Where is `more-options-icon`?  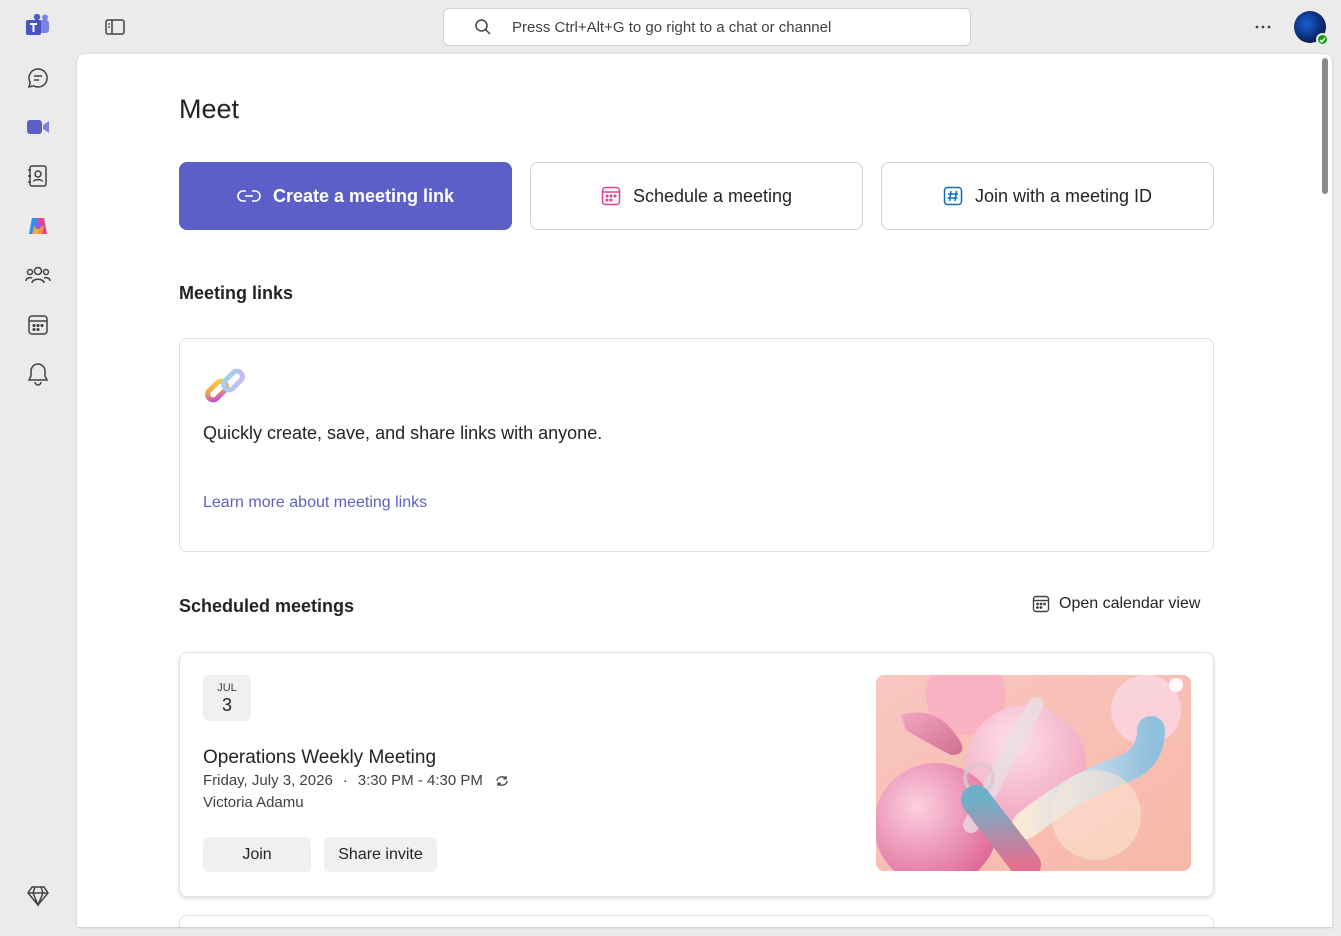
more-options-icon is located at coordinates (1263, 27).